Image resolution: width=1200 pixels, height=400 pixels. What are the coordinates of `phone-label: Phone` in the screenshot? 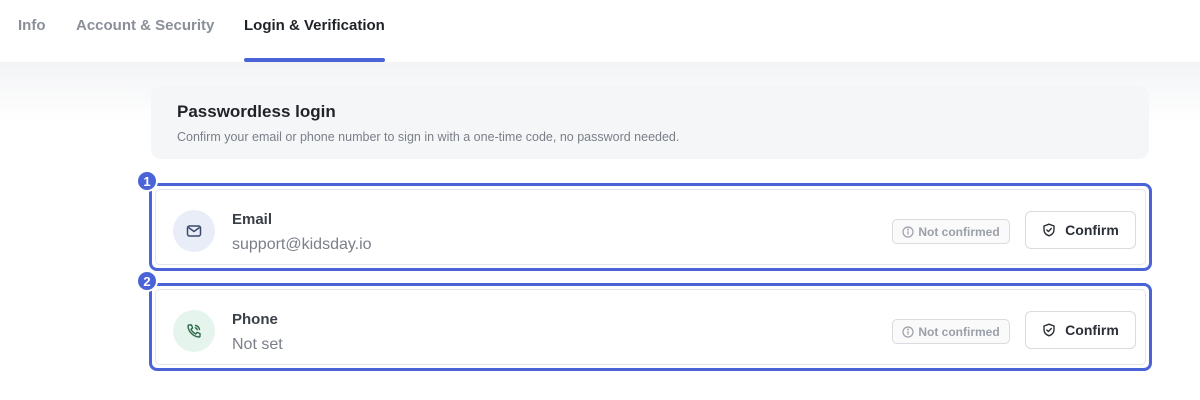 It's located at (255, 319).